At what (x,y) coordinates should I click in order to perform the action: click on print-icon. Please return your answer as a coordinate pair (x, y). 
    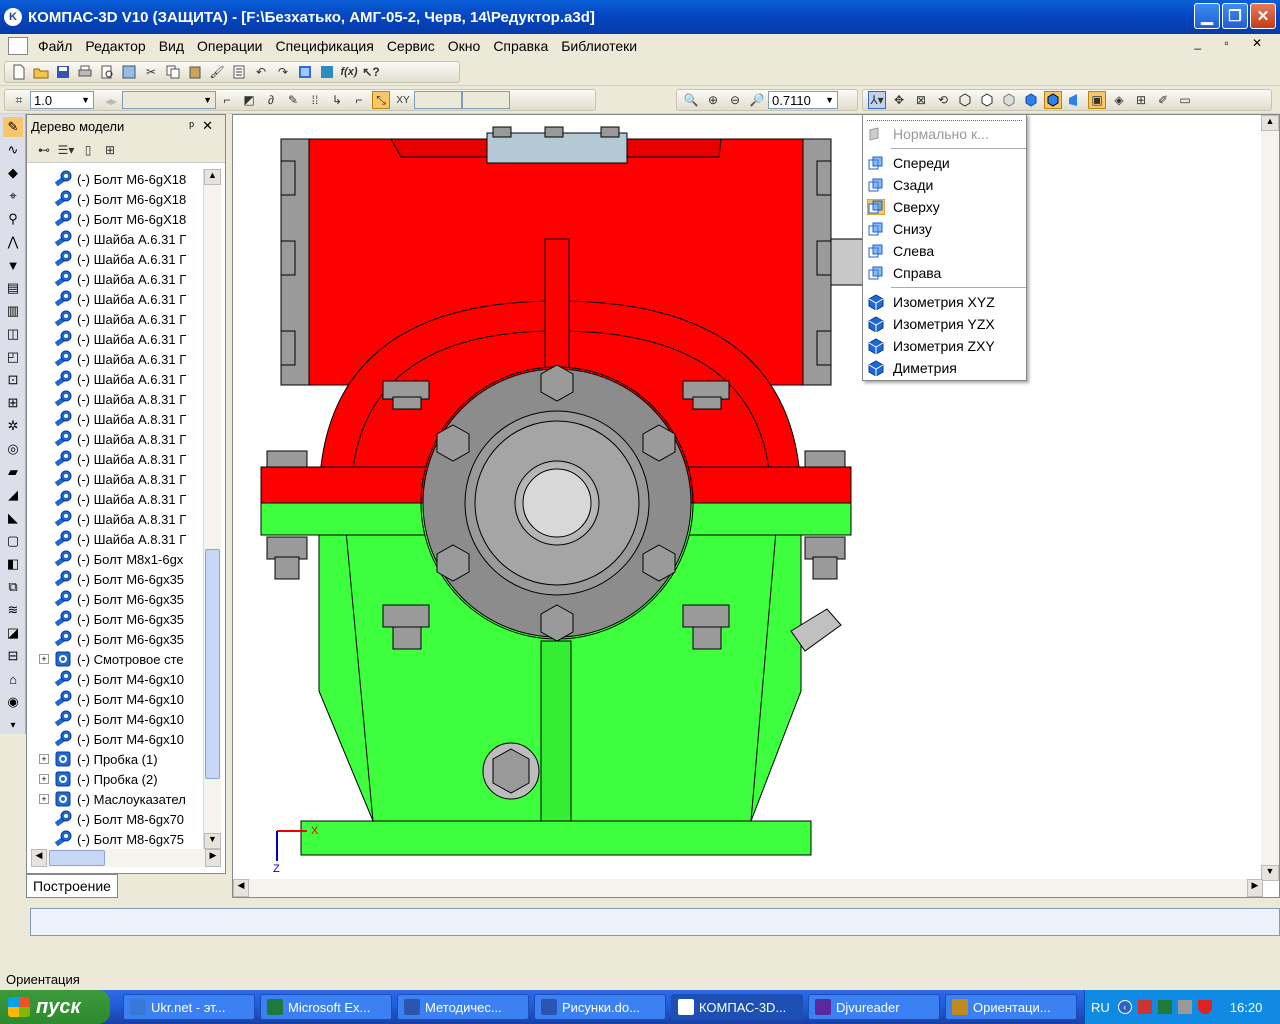
    Looking at the image, I should click on (85, 72).